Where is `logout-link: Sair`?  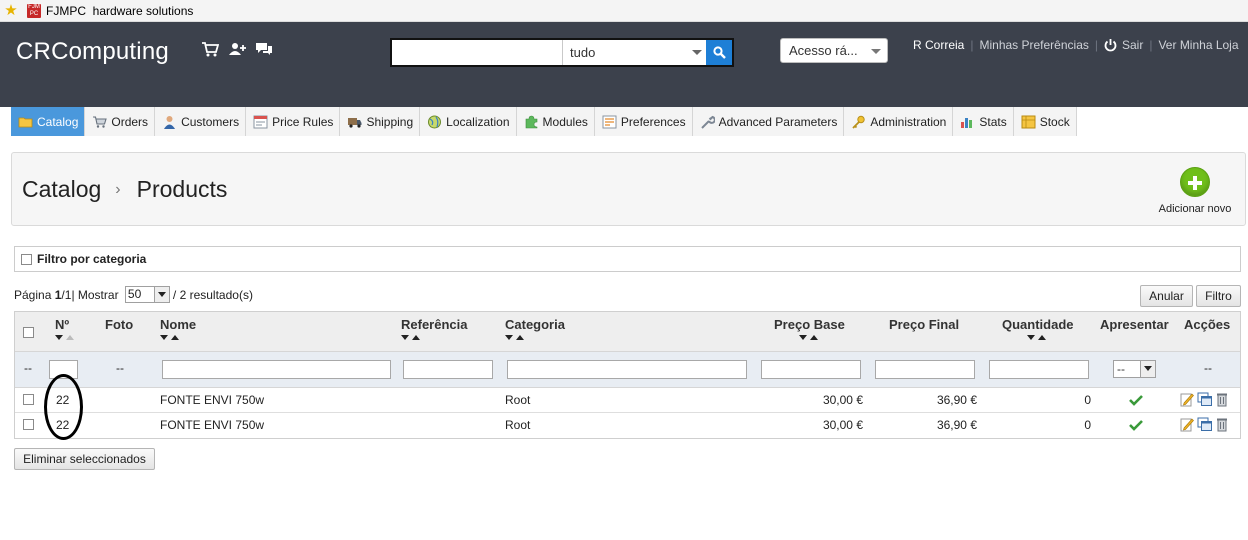 logout-link: Sair is located at coordinates (1123, 45).